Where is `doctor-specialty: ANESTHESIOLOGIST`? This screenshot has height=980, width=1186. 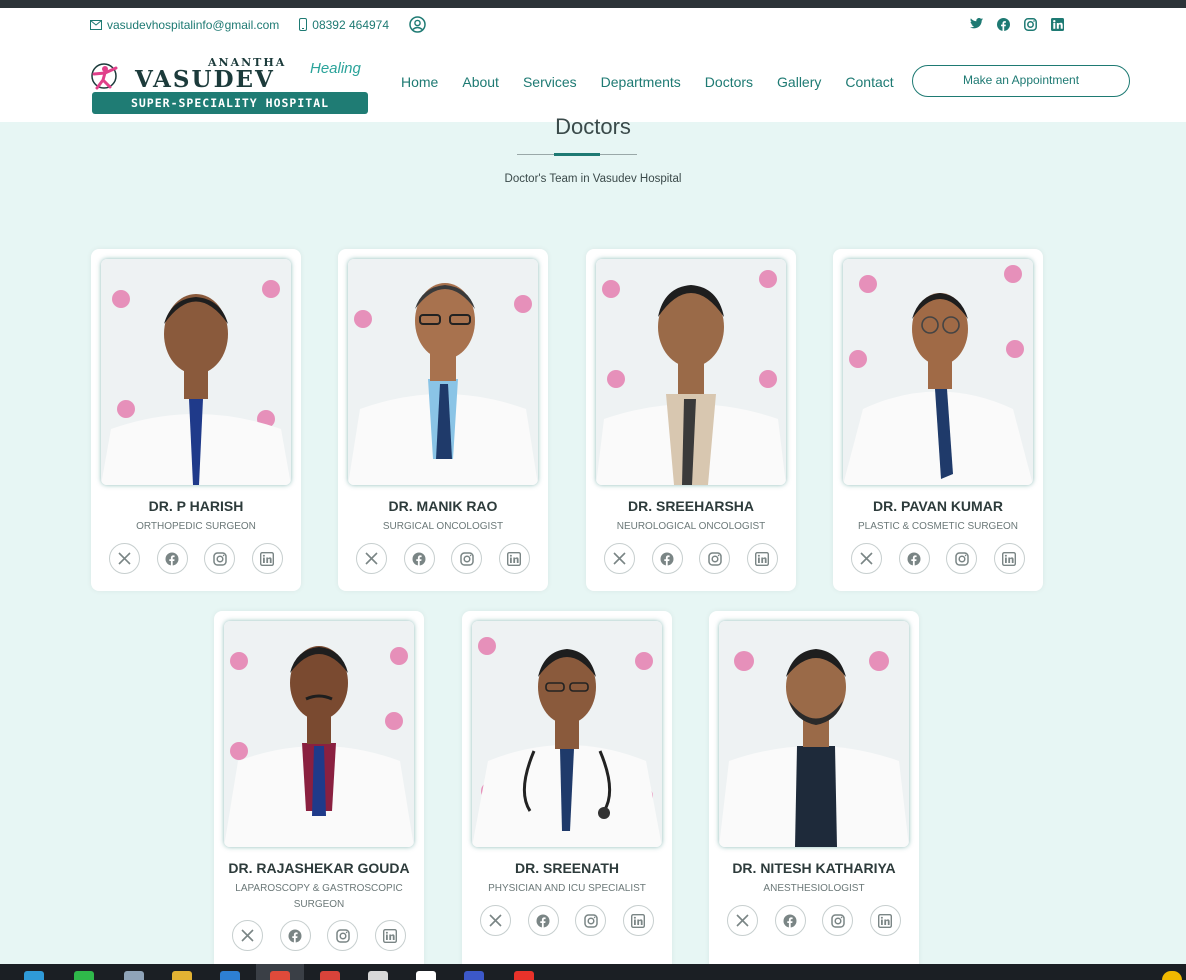
doctor-specialty: ANESTHESIOLOGIST is located at coordinates (814, 888).